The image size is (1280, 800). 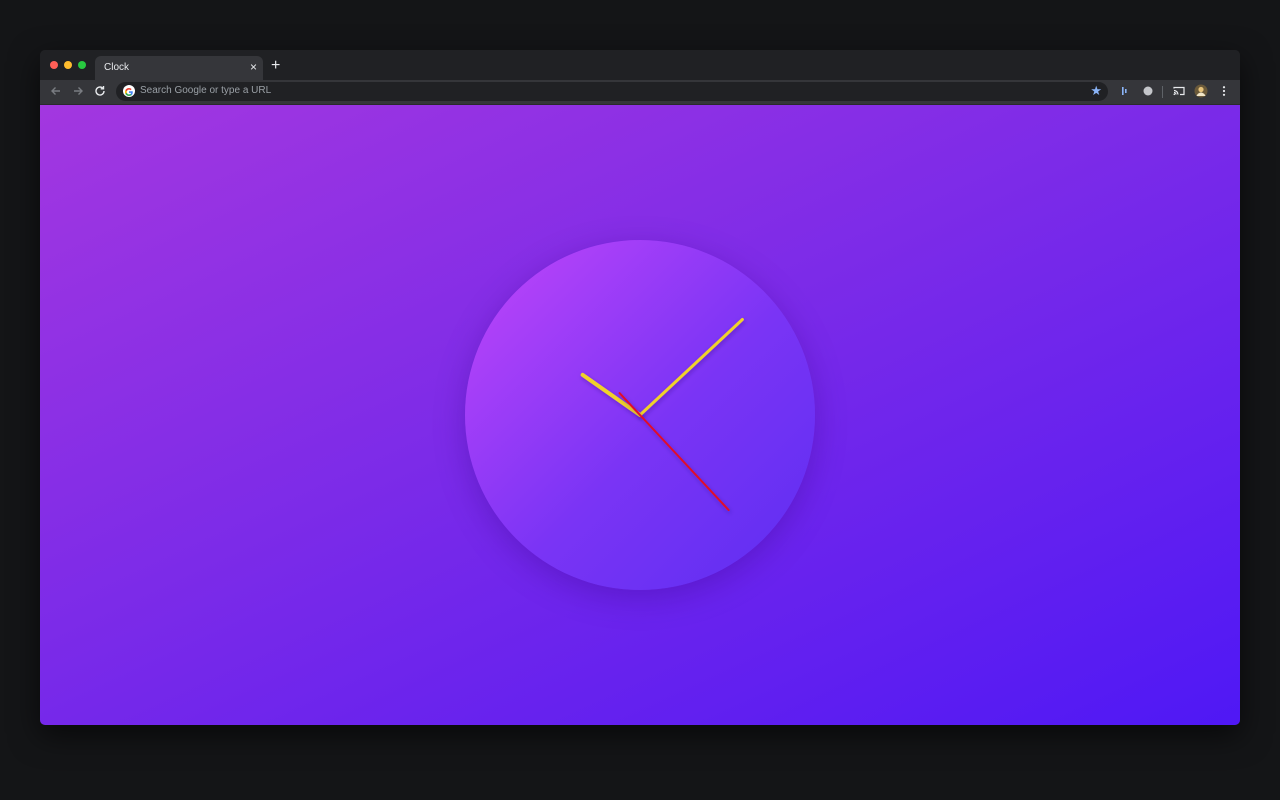 What do you see at coordinates (253, 67) in the screenshot?
I see `close-icon: ×` at bounding box center [253, 67].